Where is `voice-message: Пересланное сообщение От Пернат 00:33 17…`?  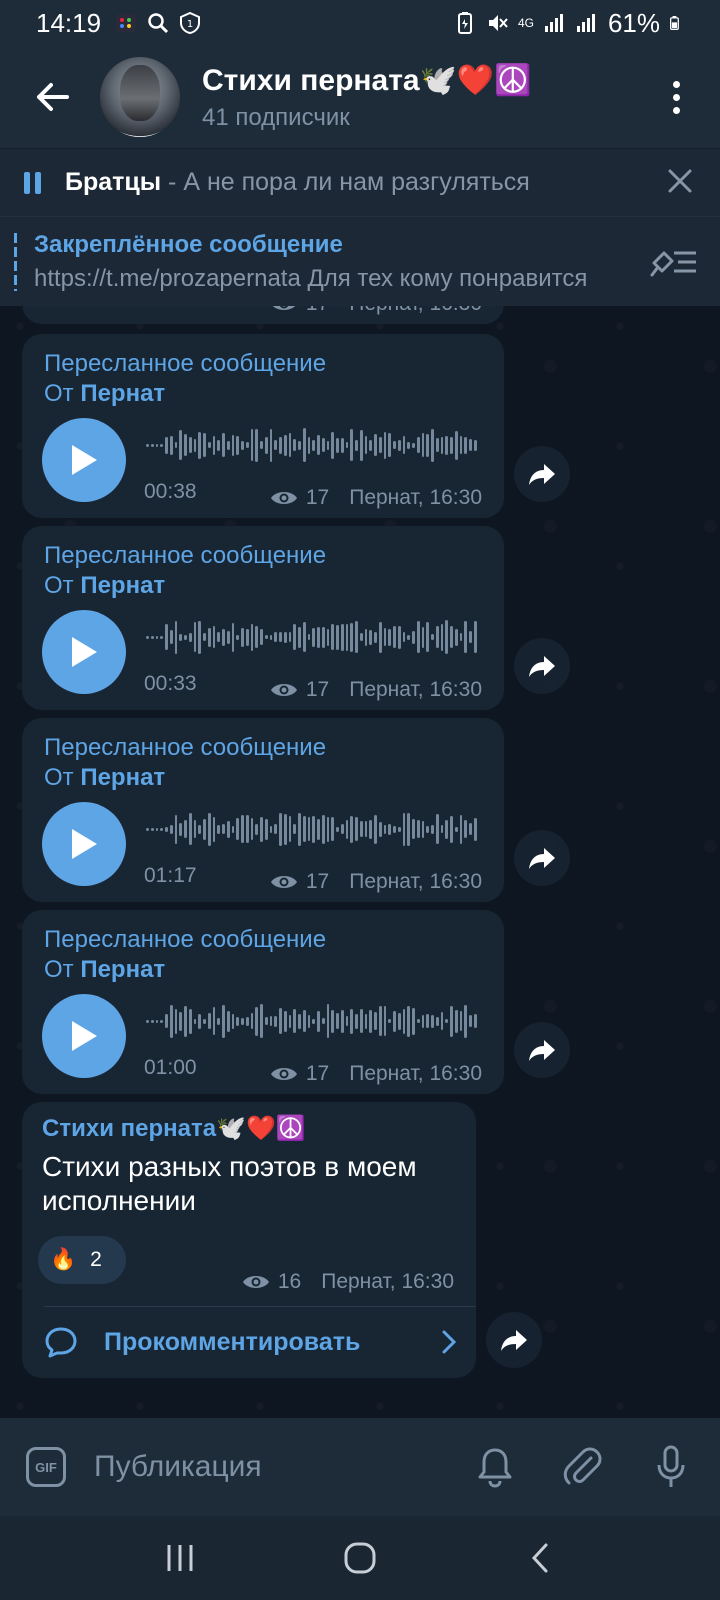 voice-message: Пересланное сообщение От Пернат 00:33 17… is located at coordinates (263, 618).